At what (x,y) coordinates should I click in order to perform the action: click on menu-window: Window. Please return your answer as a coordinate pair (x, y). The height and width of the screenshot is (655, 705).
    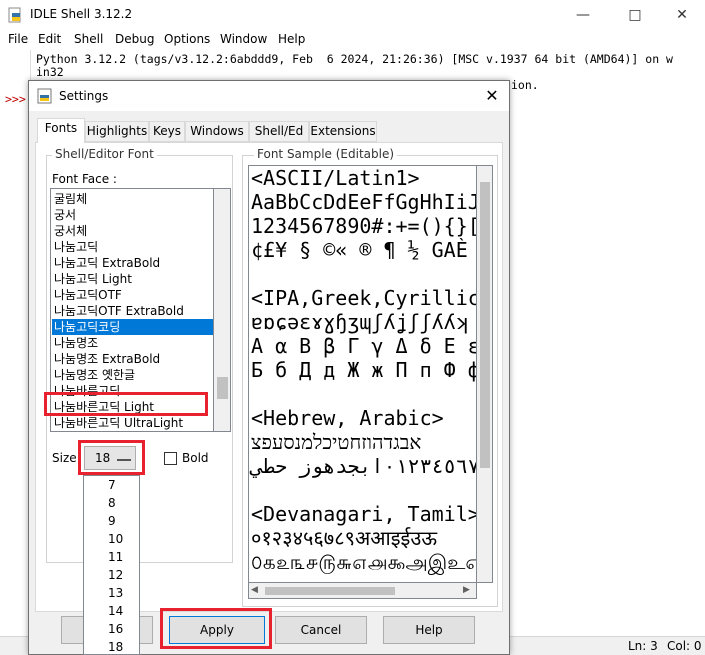
    Looking at the image, I should click on (243, 39).